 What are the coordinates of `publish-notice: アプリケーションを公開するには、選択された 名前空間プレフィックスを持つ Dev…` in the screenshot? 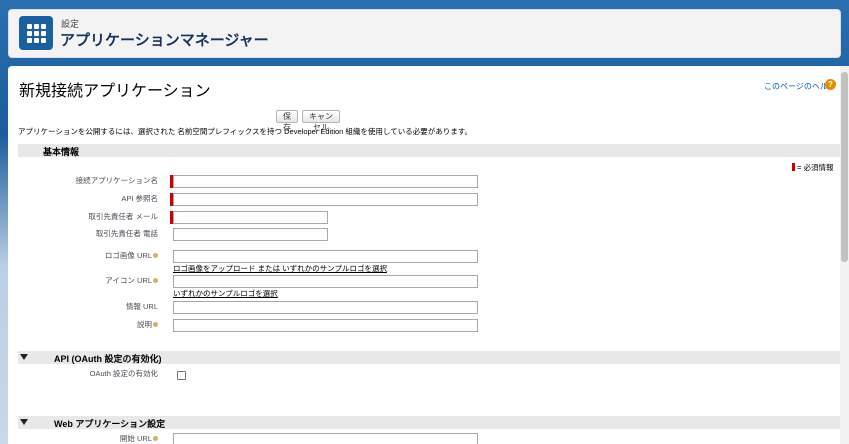 It's located at (245, 131).